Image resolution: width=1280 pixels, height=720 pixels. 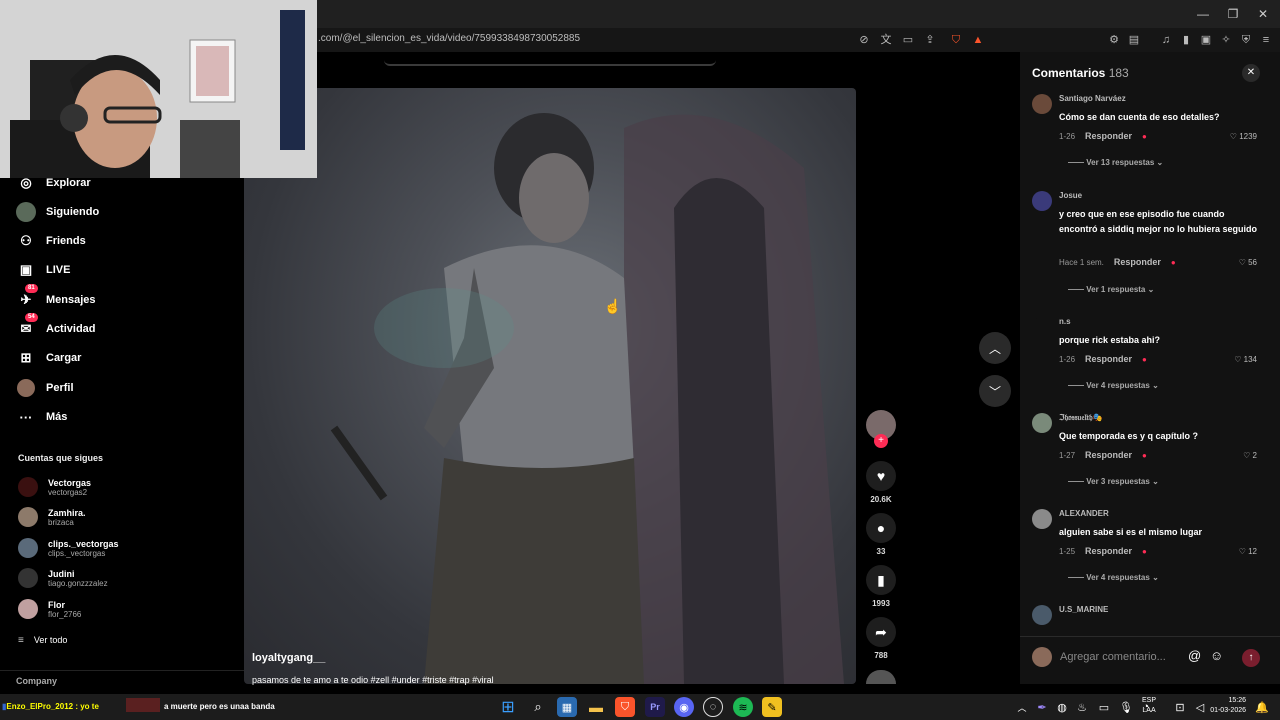 What do you see at coordinates (1082, 707) in the screenshot?
I see `tray-steam-icon: ♨` at bounding box center [1082, 707].